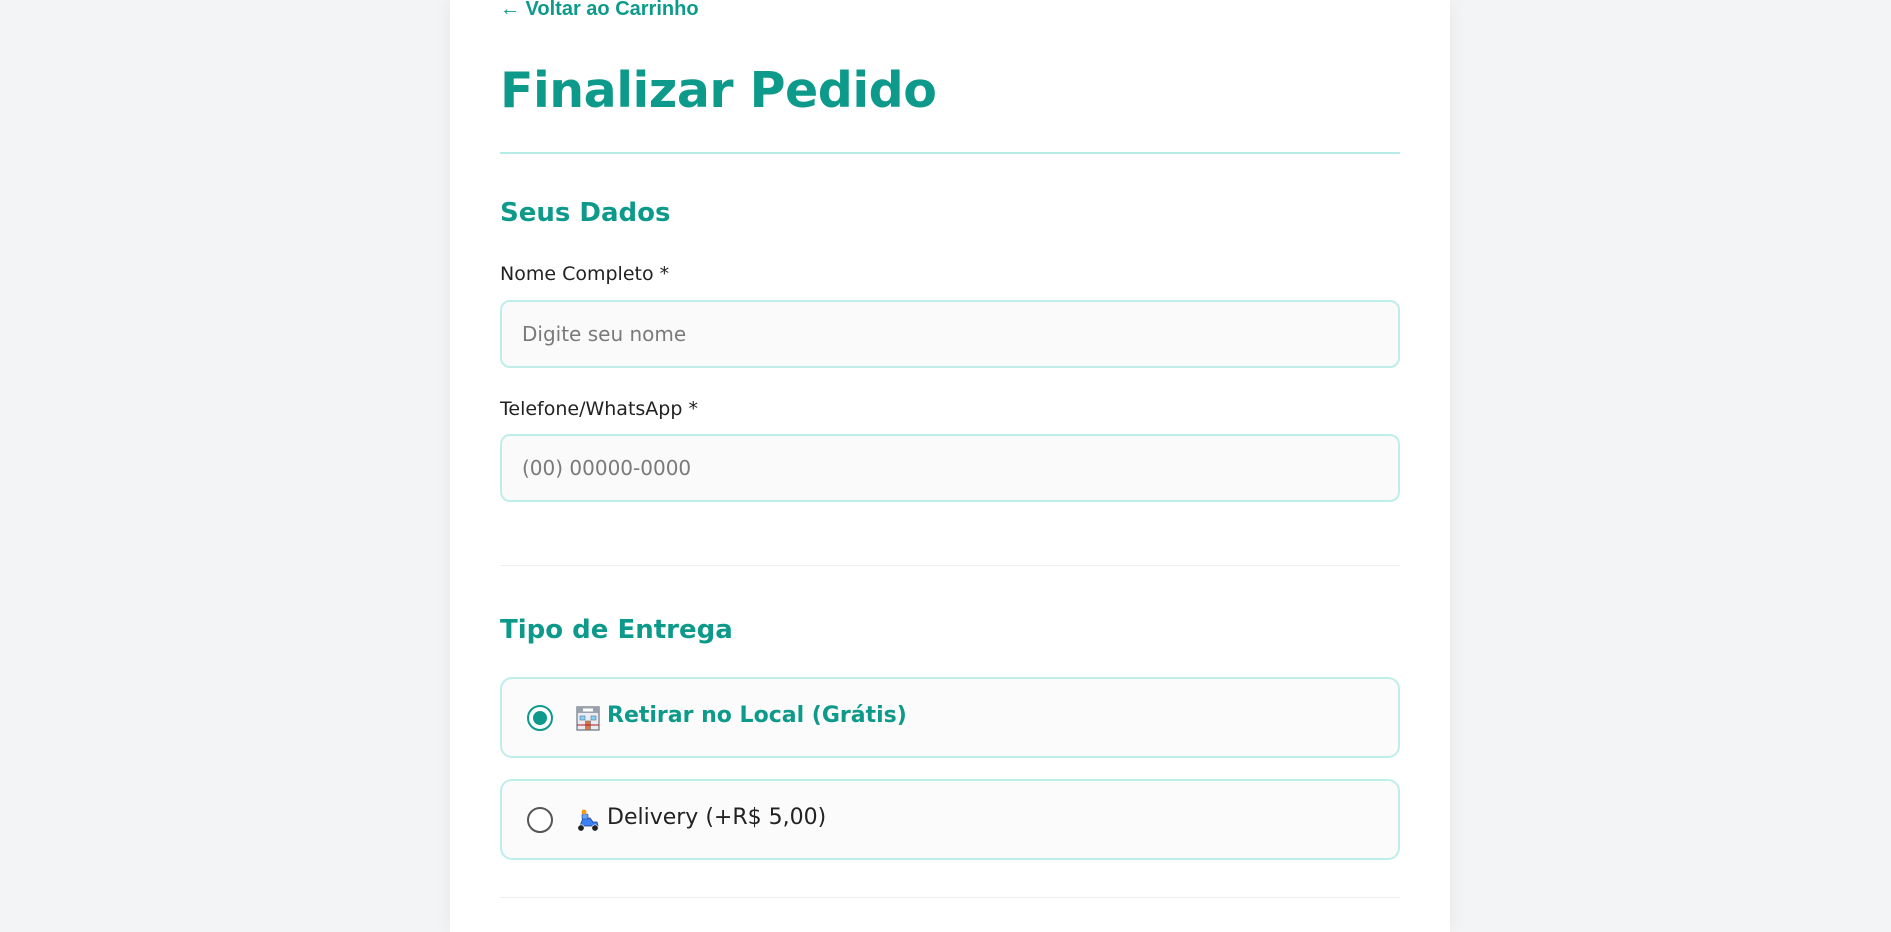  I want to click on delivery-option-pickup: Retirar no Local (Grátis), so click(950, 717).